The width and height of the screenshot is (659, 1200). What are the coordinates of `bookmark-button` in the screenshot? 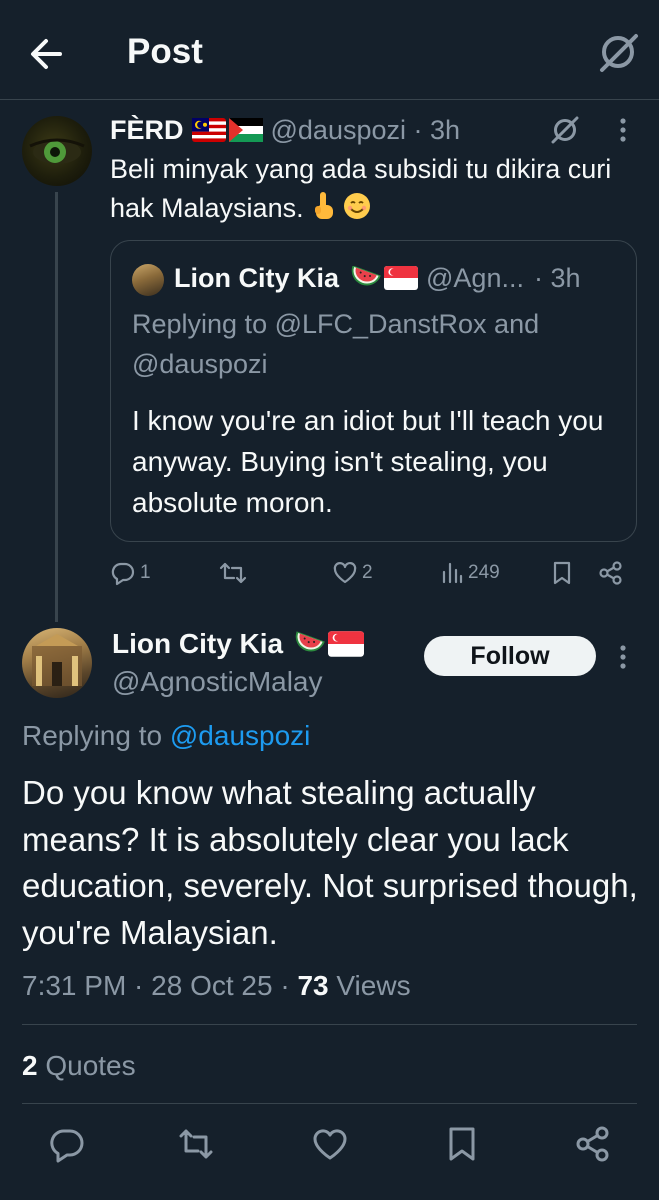 It's located at (562, 573).